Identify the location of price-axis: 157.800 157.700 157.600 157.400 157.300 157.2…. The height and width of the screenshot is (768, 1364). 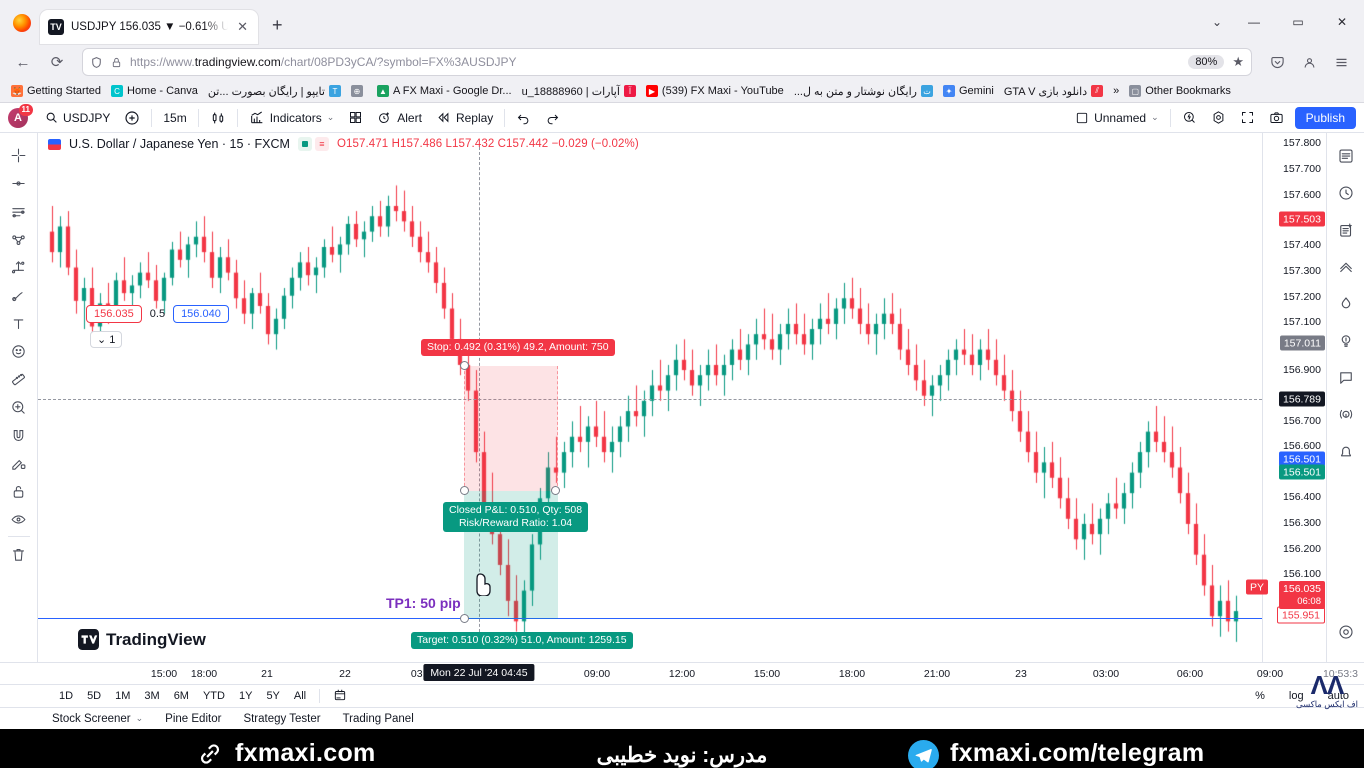
(1285, 397).